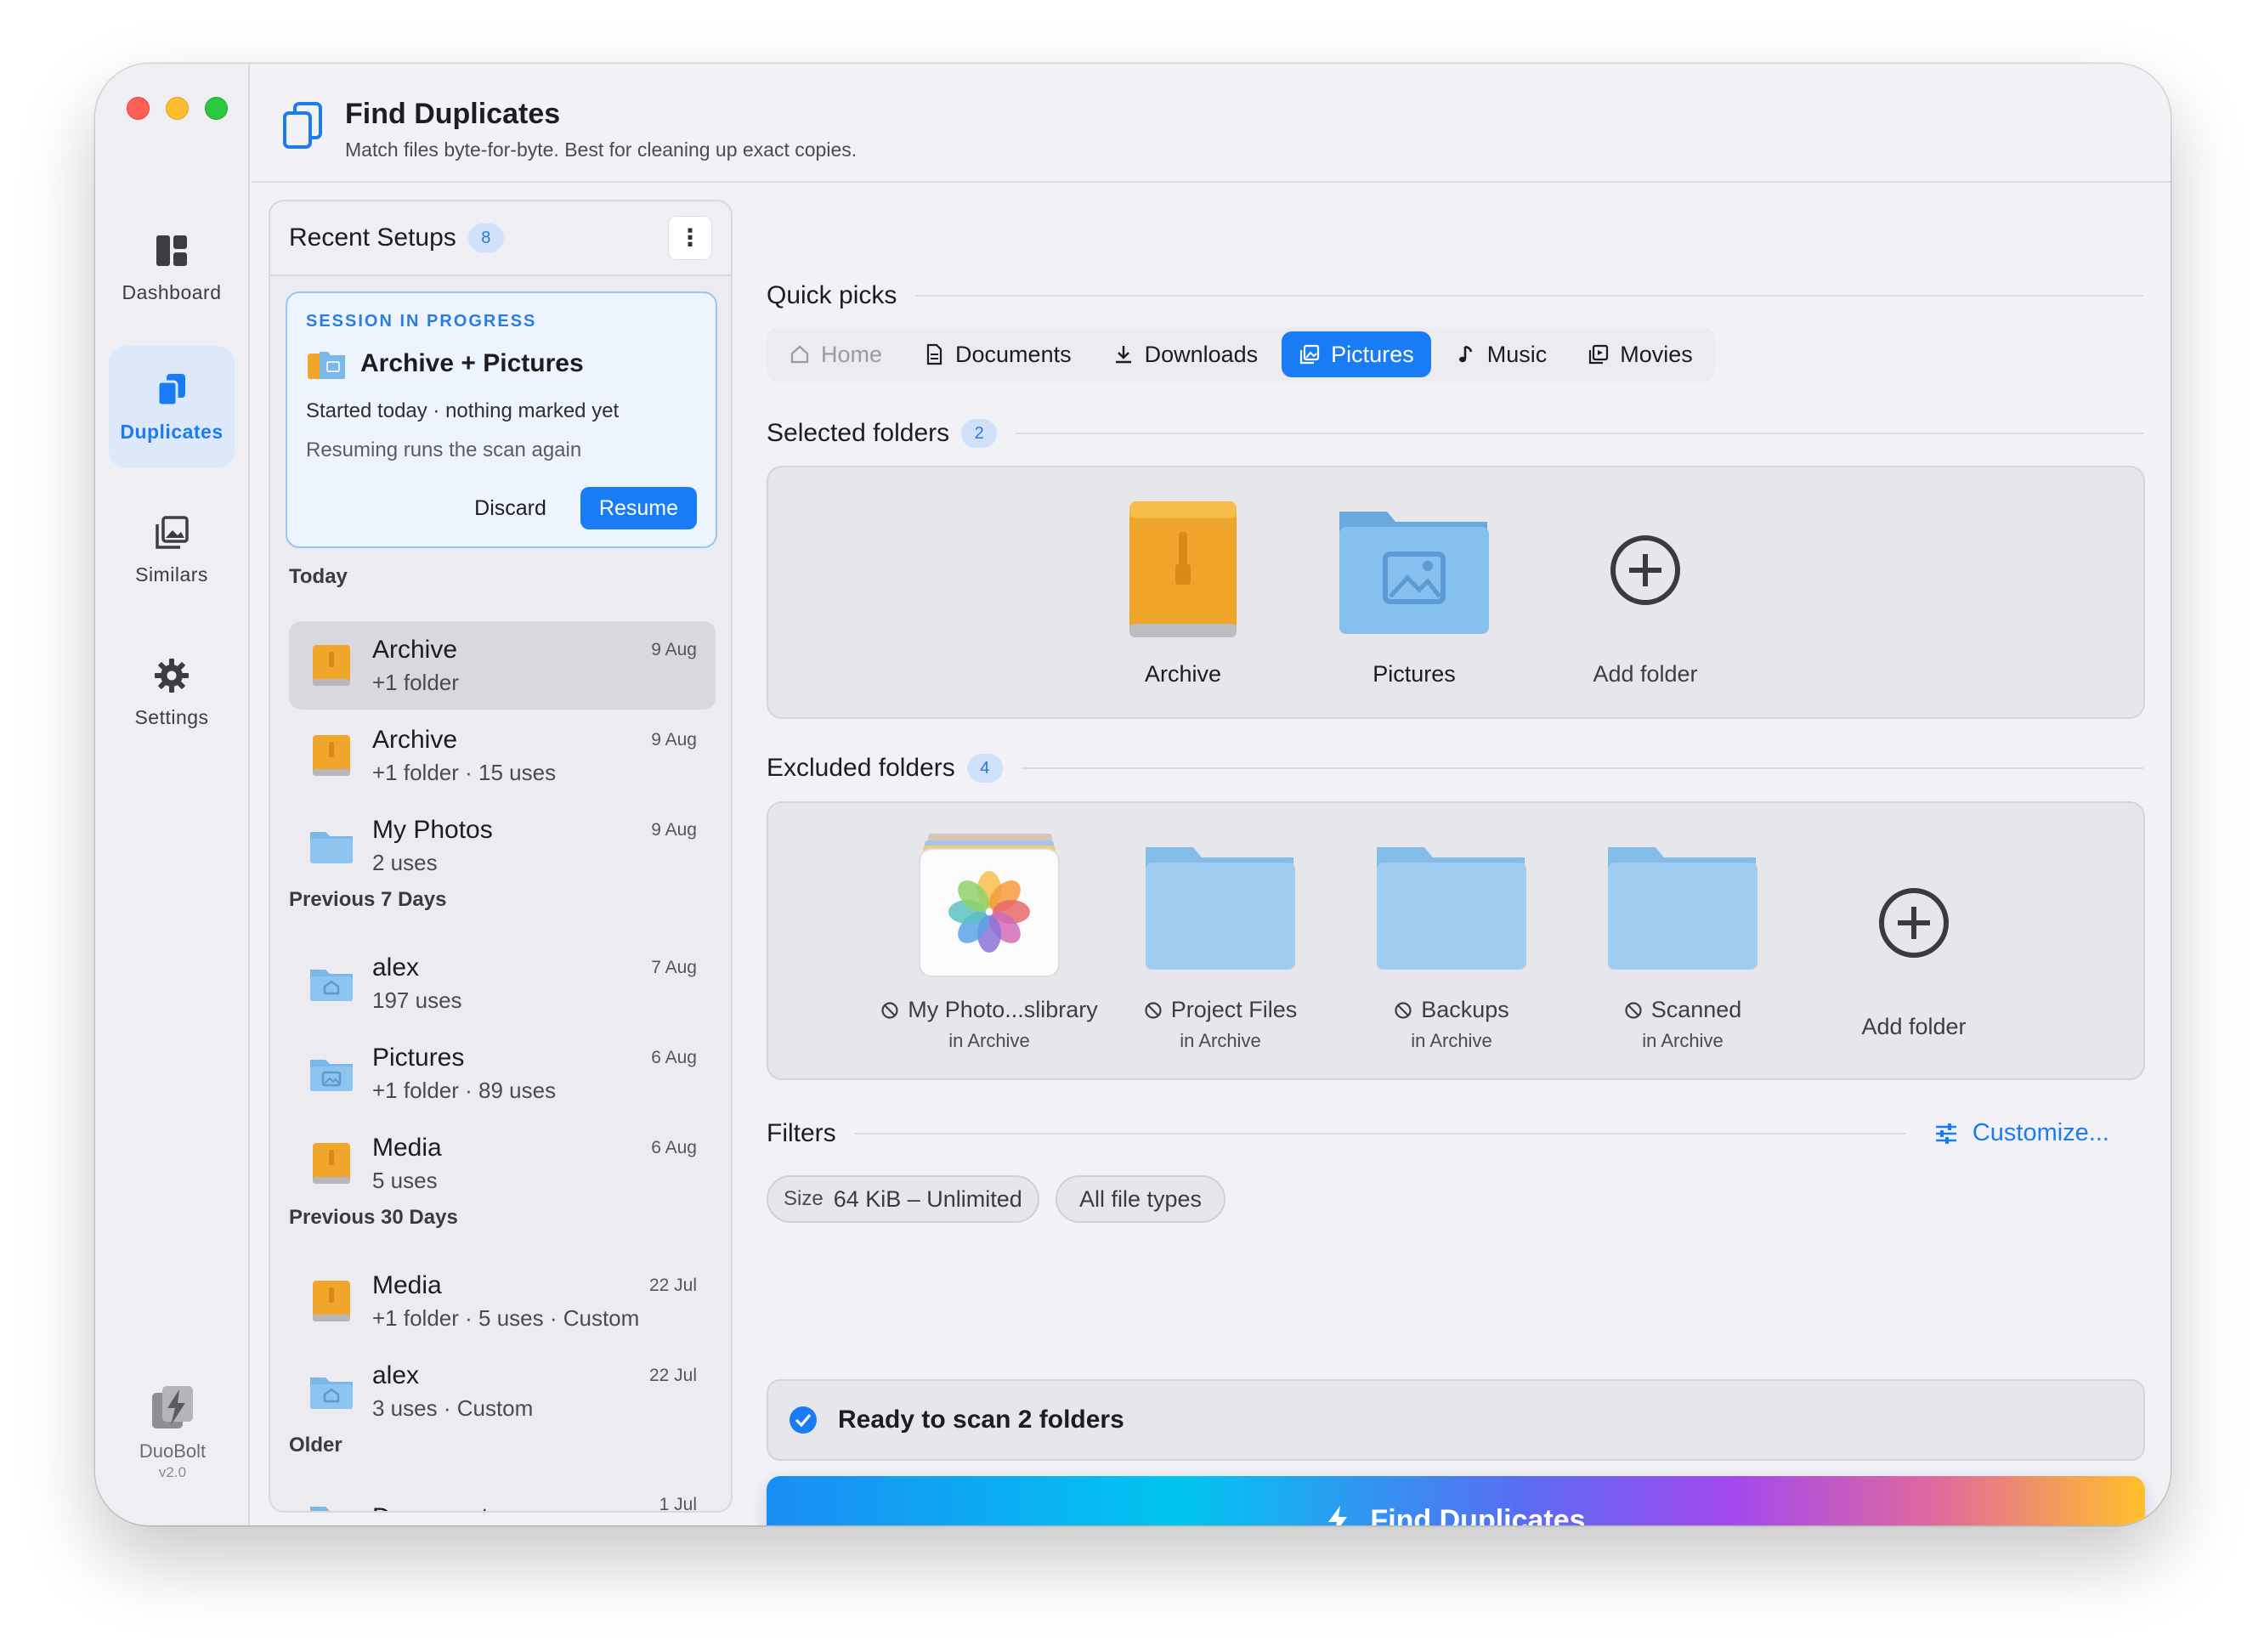 The height and width of the screenshot is (1652, 2264). What do you see at coordinates (1455, 768) in the screenshot?
I see `excluded-folders-header: Excluded folders 4` at bounding box center [1455, 768].